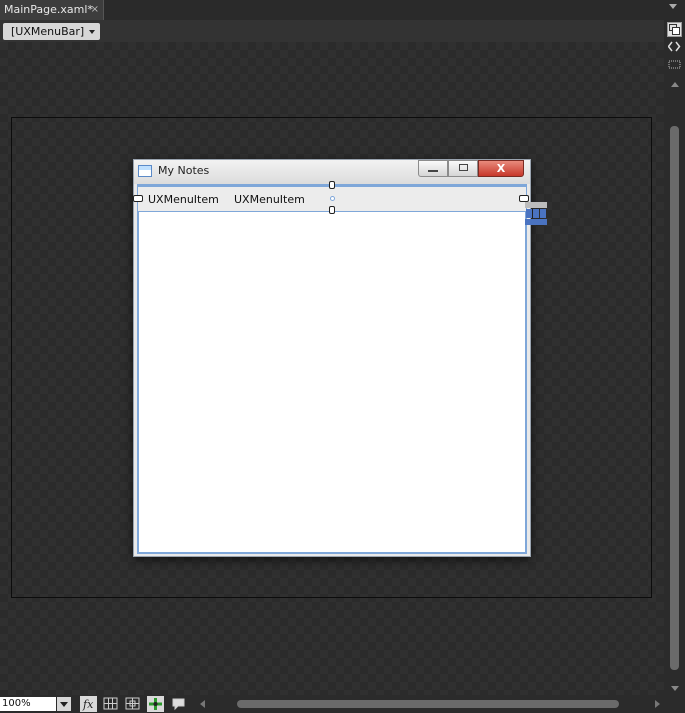 The height and width of the screenshot is (713, 685). What do you see at coordinates (332, 210) in the screenshot?
I see `resize-handle-bottom` at bounding box center [332, 210].